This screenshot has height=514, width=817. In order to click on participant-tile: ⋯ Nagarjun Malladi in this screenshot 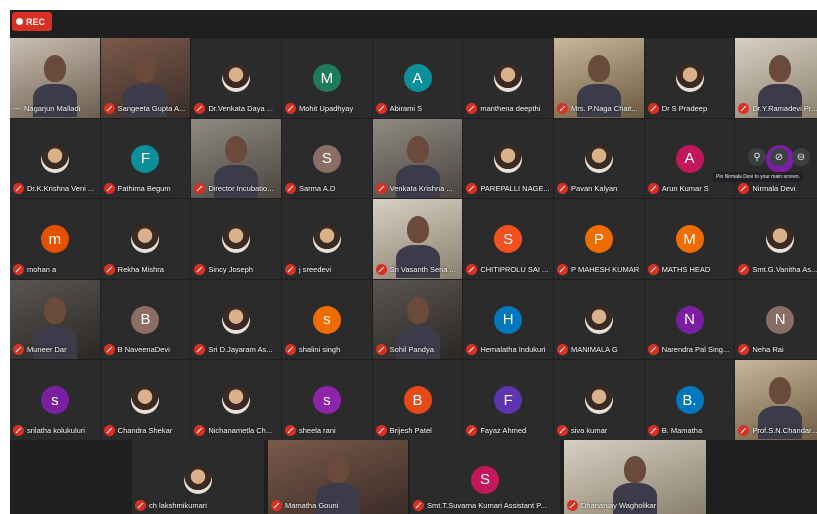, I will do `click(55, 78)`.